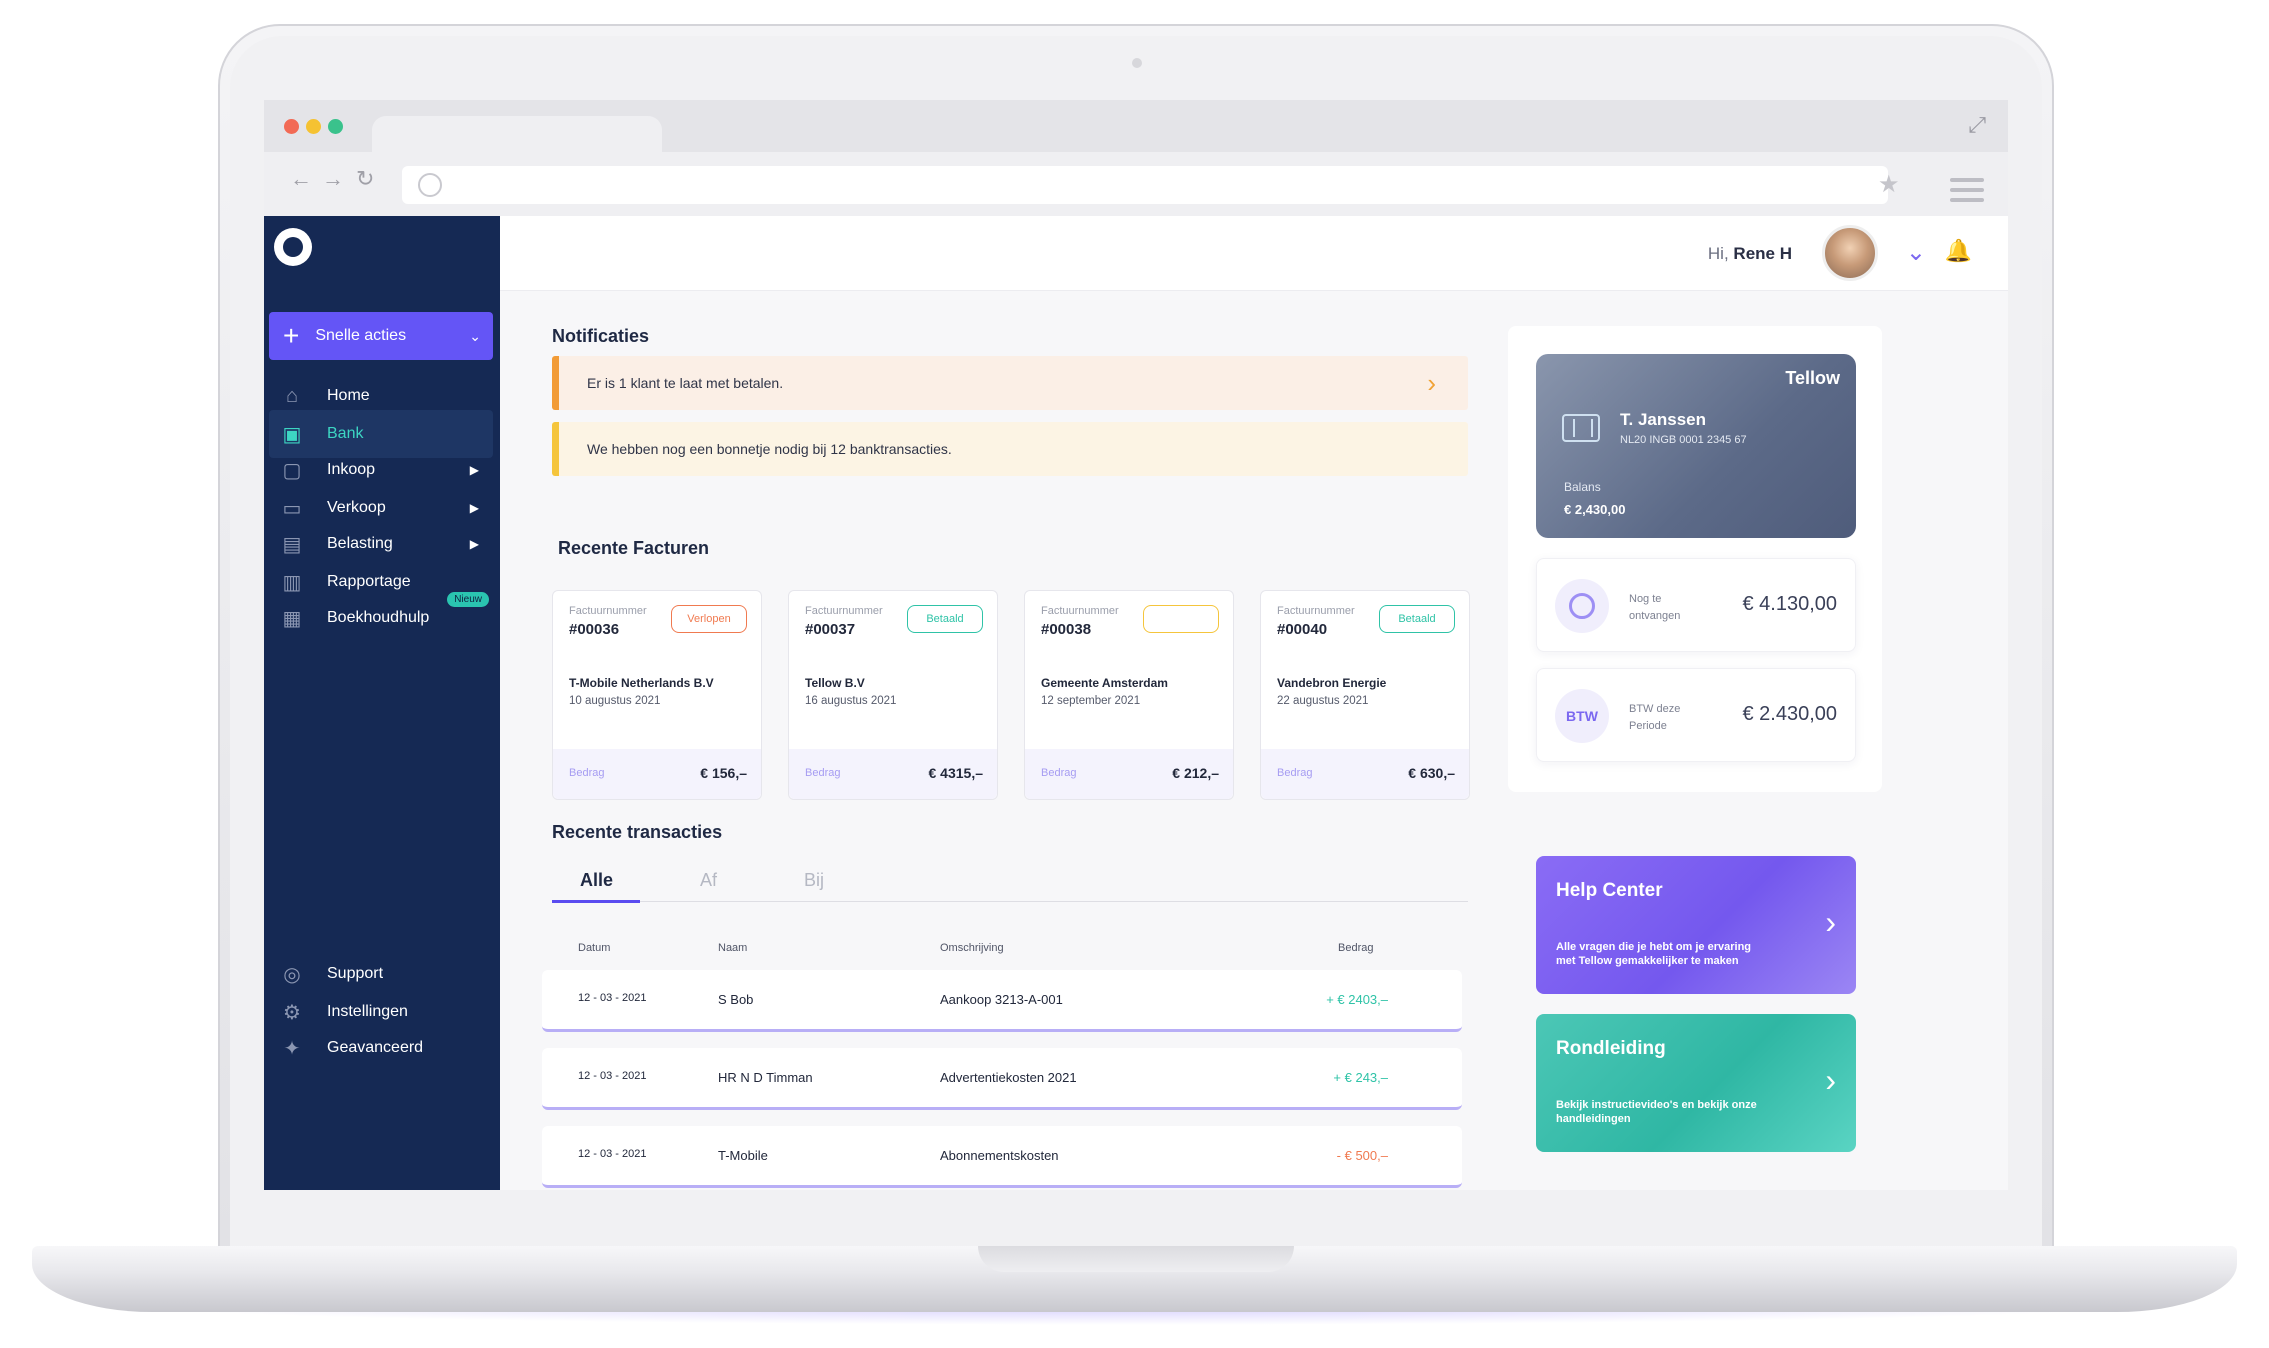 The height and width of the screenshot is (1348, 2269). Describe the element at coordinates (1010, 882) in the screenshot. I see `transaction-tabs: Alle Af Bij` at that location.